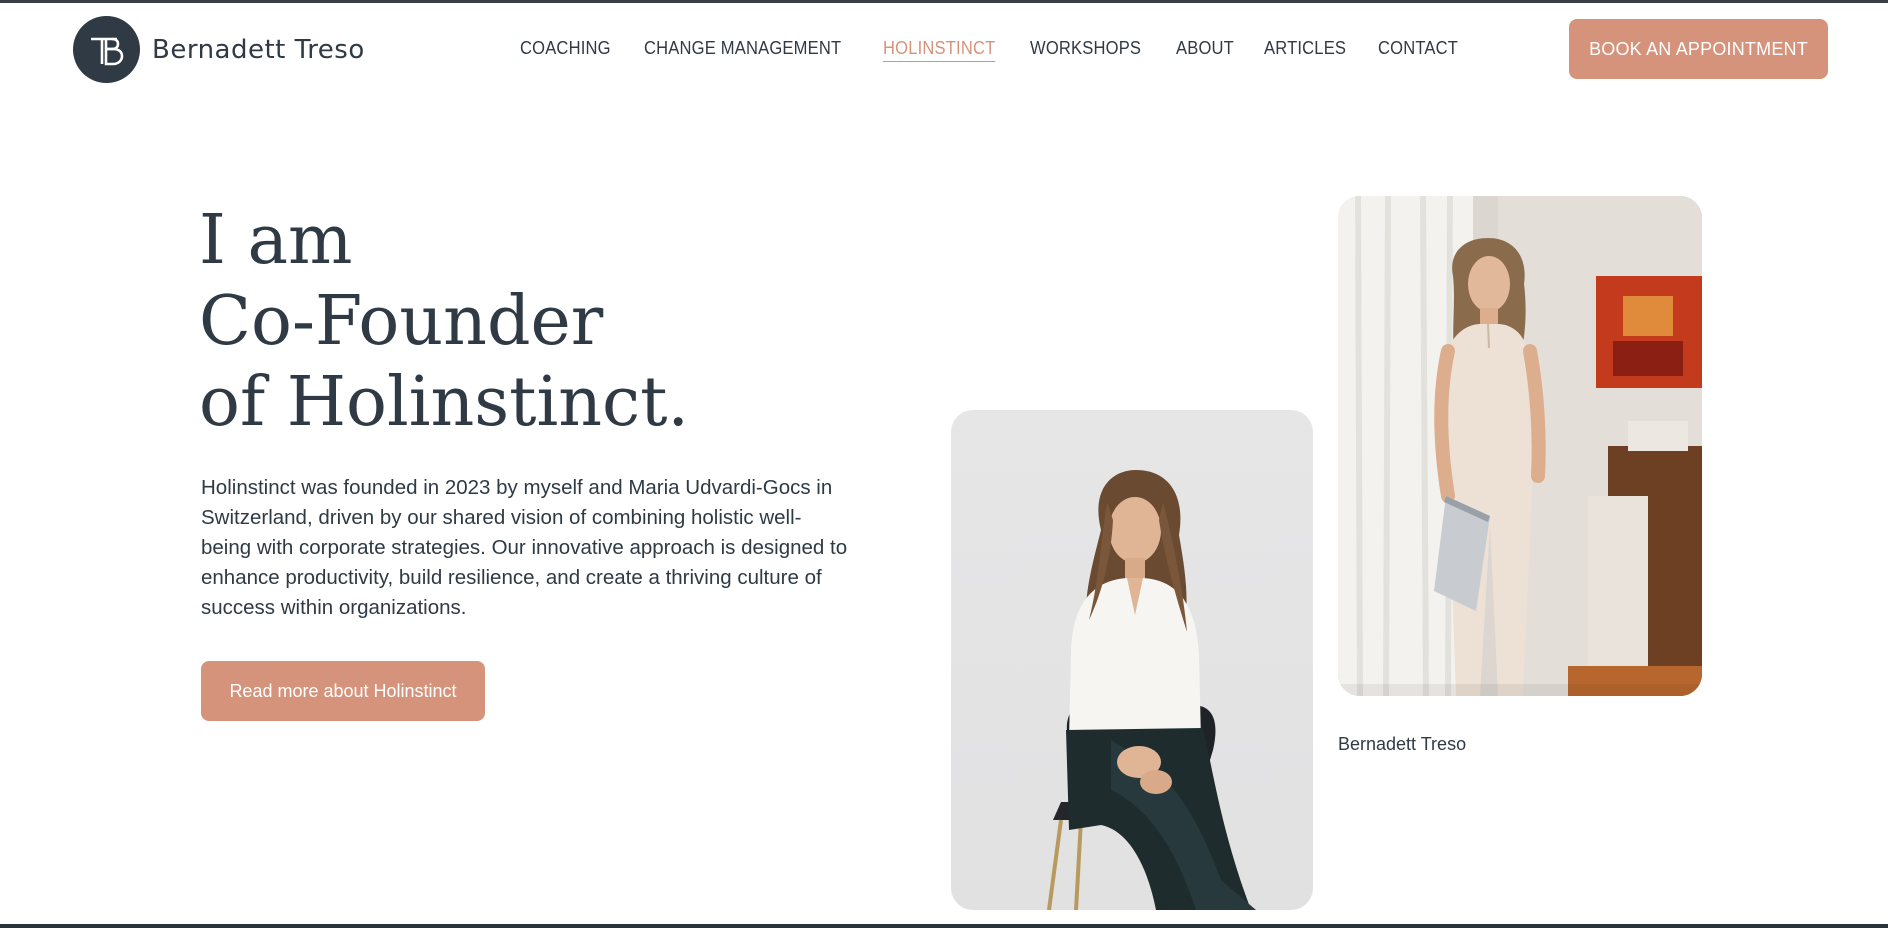  I want to click on photo-caption: Bernadett Treso, so click(1402, 744).